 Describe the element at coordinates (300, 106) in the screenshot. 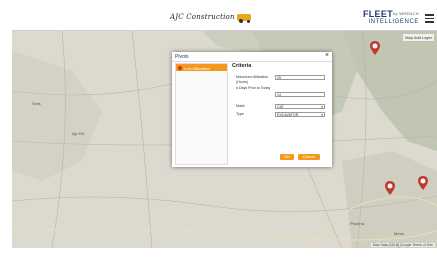

I see `make-select: CAT ▾` at that location.